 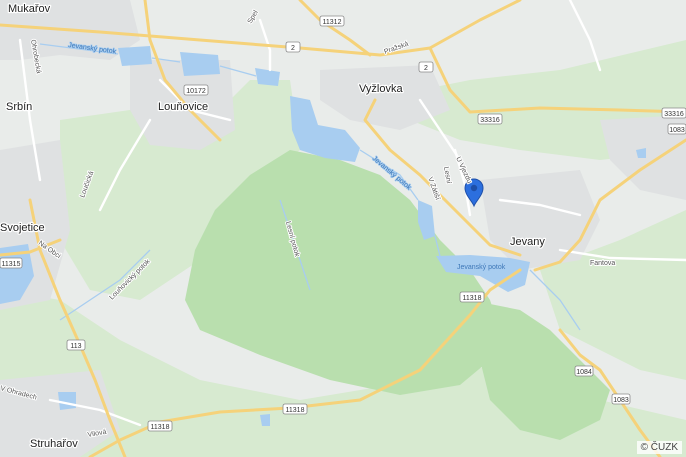 I want to click on street-label-fantova: Fantova, so click(x=602, y=263).